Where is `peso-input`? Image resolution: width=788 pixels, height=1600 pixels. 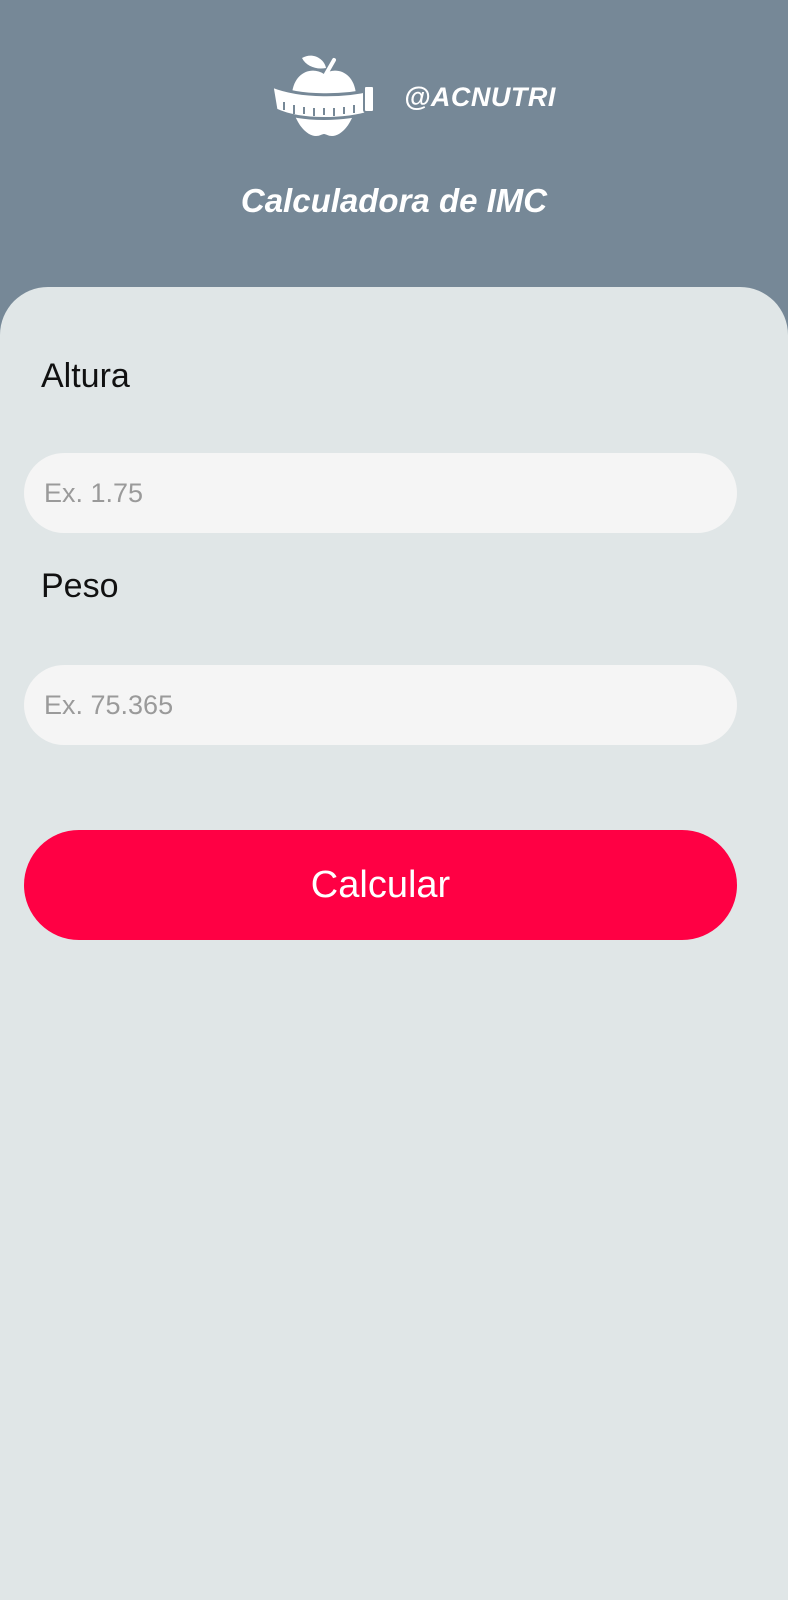 peso-input is located at coordinates (380, 705).